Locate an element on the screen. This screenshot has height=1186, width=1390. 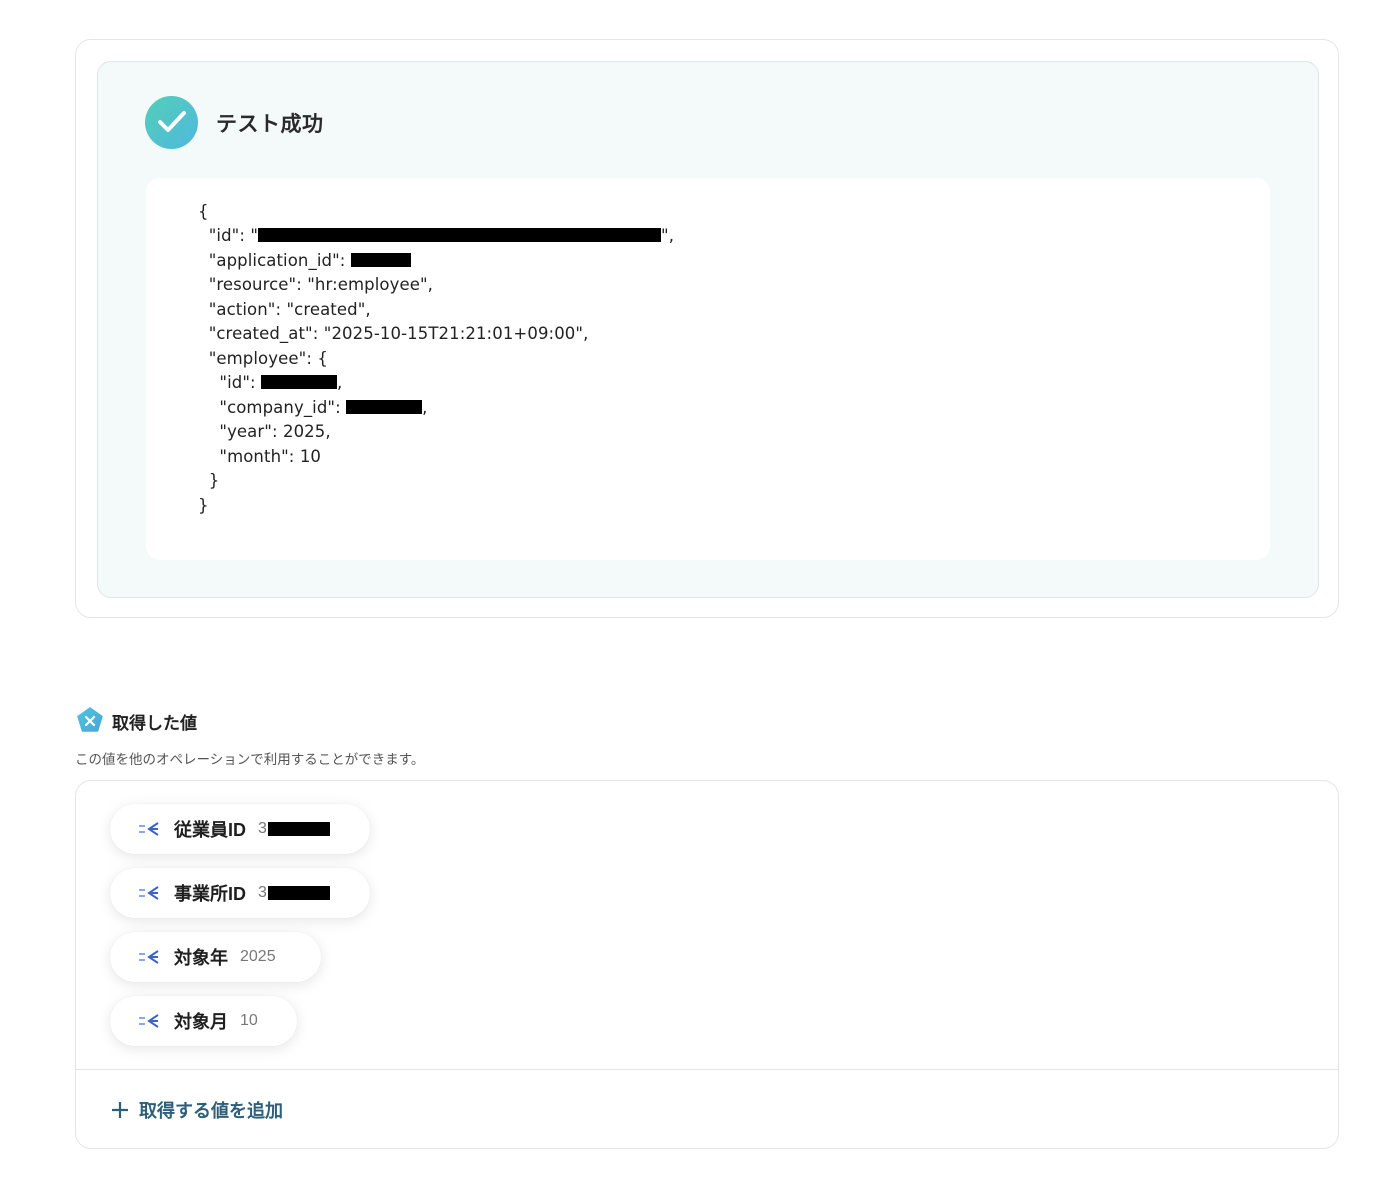
add-value-button: 取得する値を追加 is located at coordinates (197, 1110).